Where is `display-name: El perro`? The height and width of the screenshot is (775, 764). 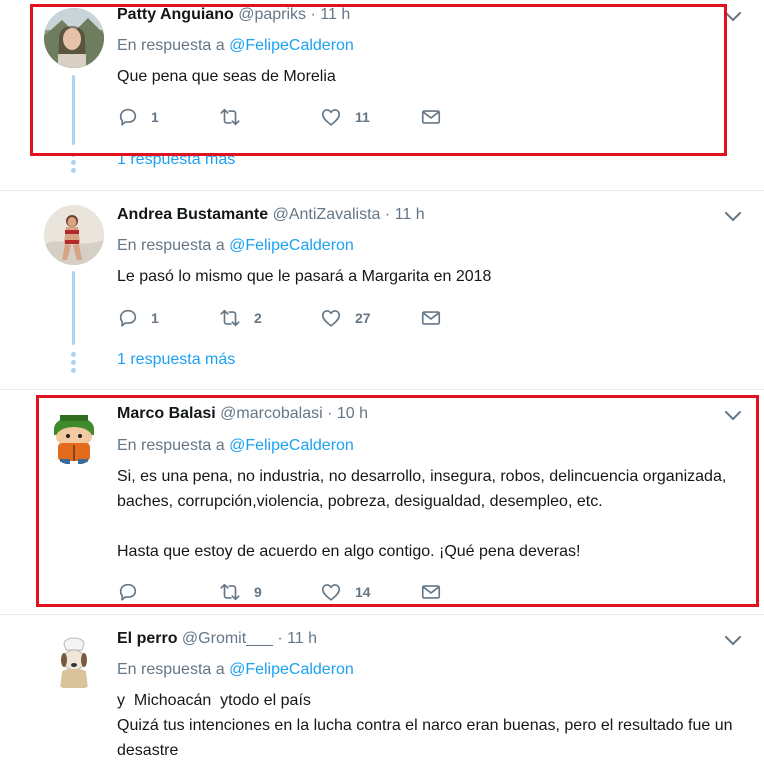
display-name: El perro is located at coordinates (147, 638).